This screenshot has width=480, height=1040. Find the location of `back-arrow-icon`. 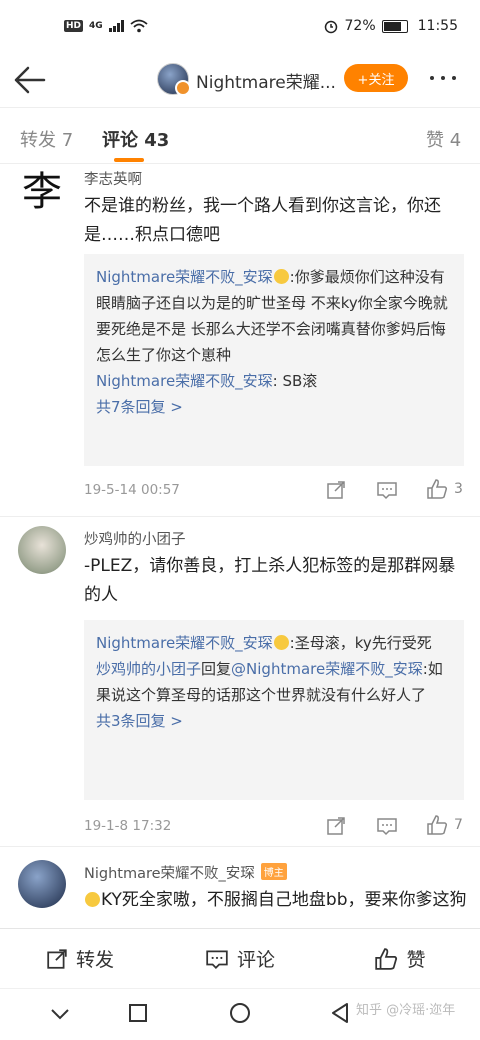

back-arrow-icon is located at coordinates (30, 80).